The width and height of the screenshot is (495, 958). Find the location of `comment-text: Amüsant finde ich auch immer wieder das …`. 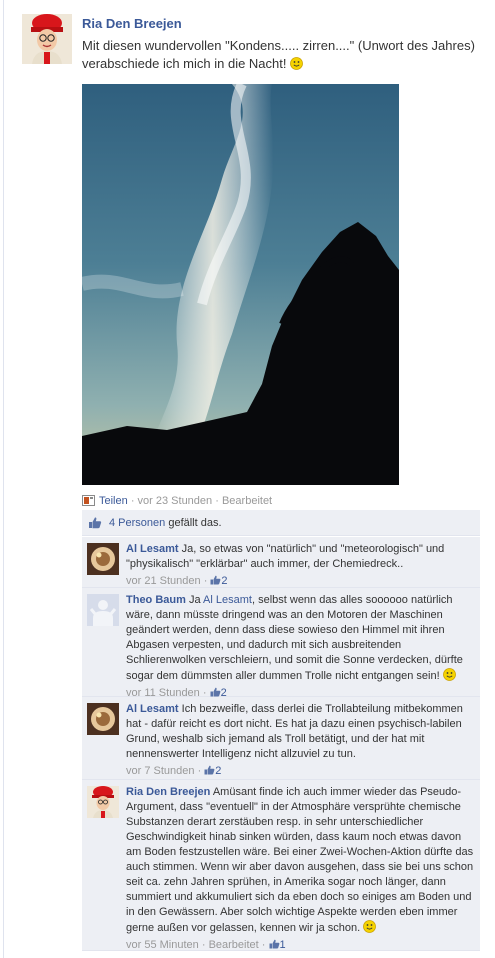

comment-text: Amüsant finde ich auch immer wieder das … is located at coordinates (300, 860).